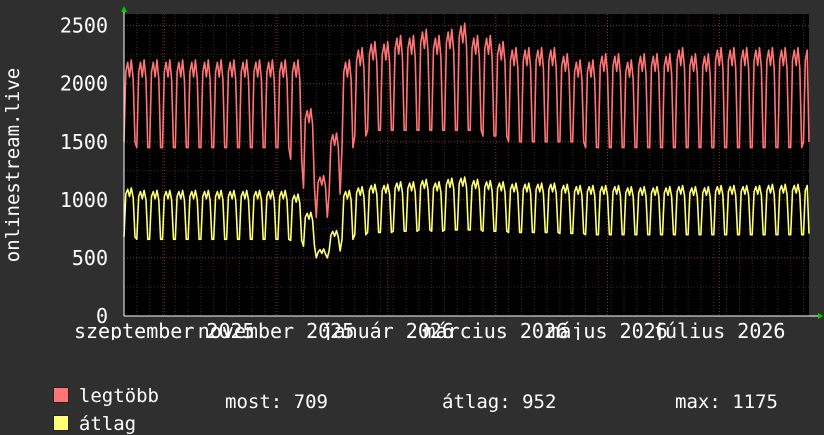 Image resolution: width=824 pixels, height=435 pixels. What do you see at coordinates (102, 316) in the screenshot?
I see `y-tick-label: 0` at bounding box center [102, 316].